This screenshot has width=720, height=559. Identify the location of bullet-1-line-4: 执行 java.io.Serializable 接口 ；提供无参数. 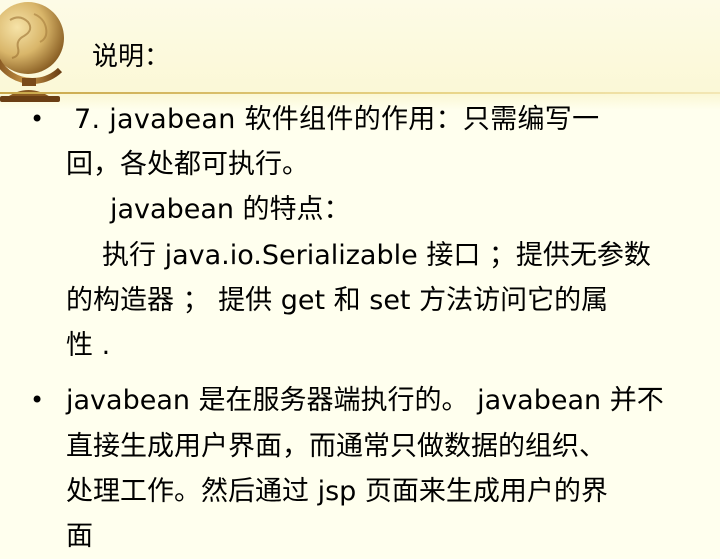
(376, 255).